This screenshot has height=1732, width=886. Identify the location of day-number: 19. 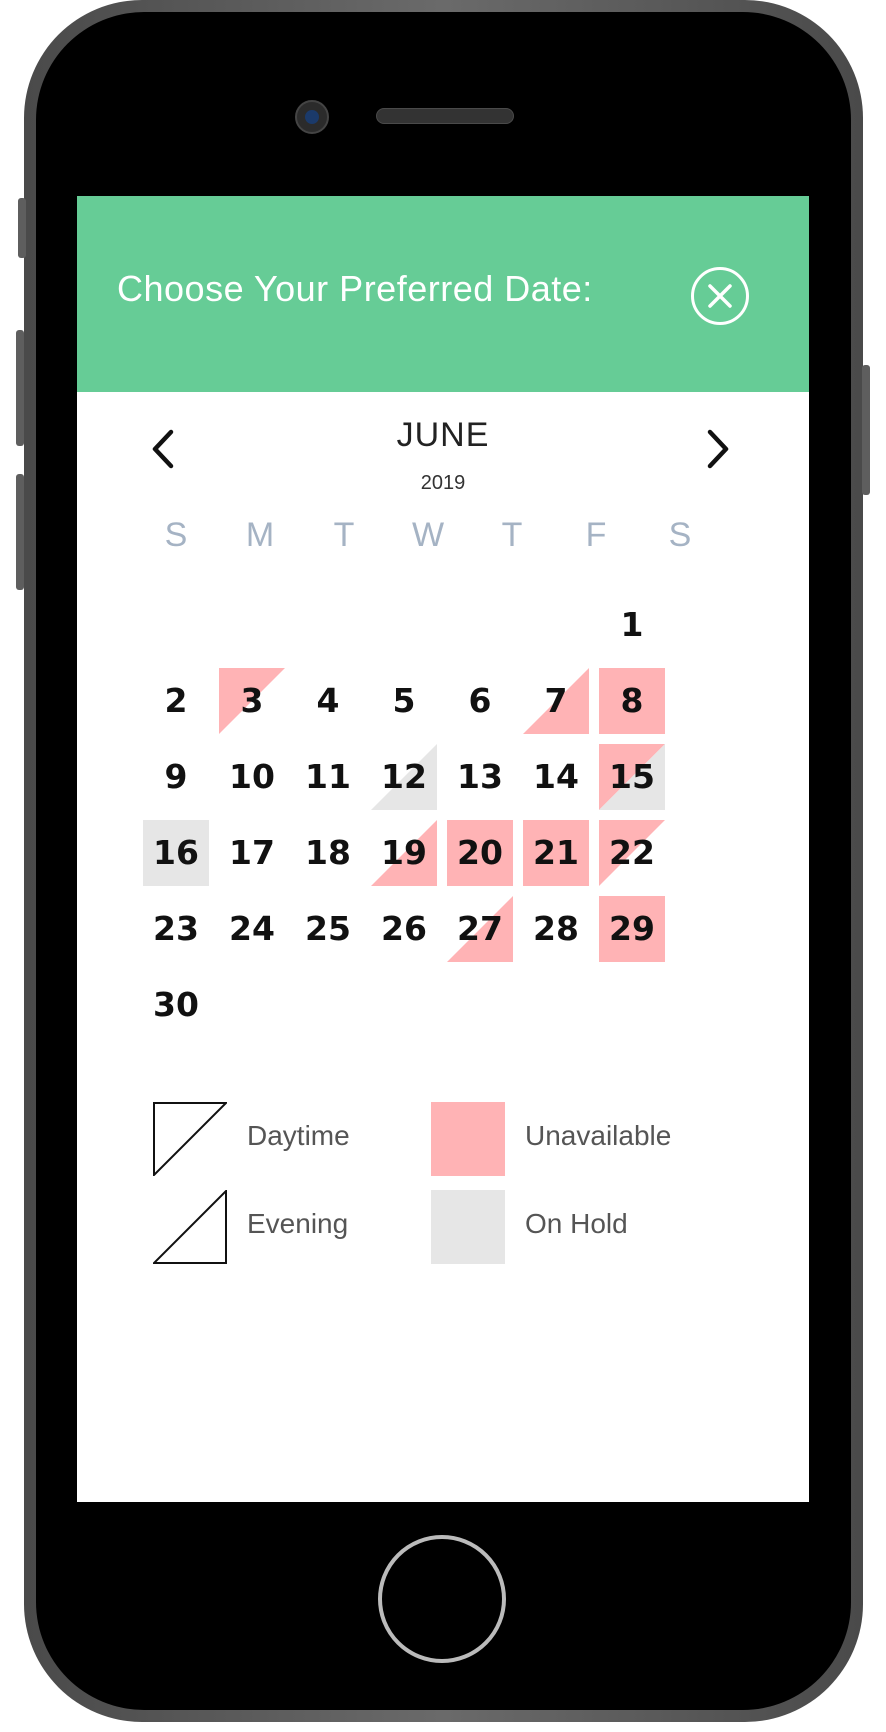
(404, 852).